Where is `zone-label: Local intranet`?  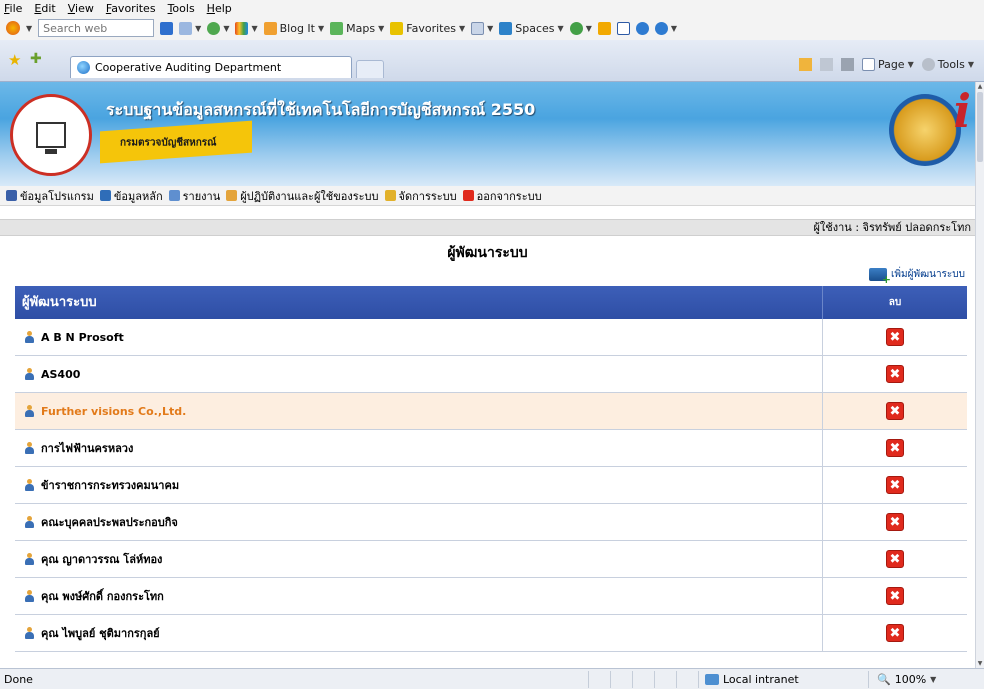
zone-label: Local intranet is located at coordinates (761, 679).